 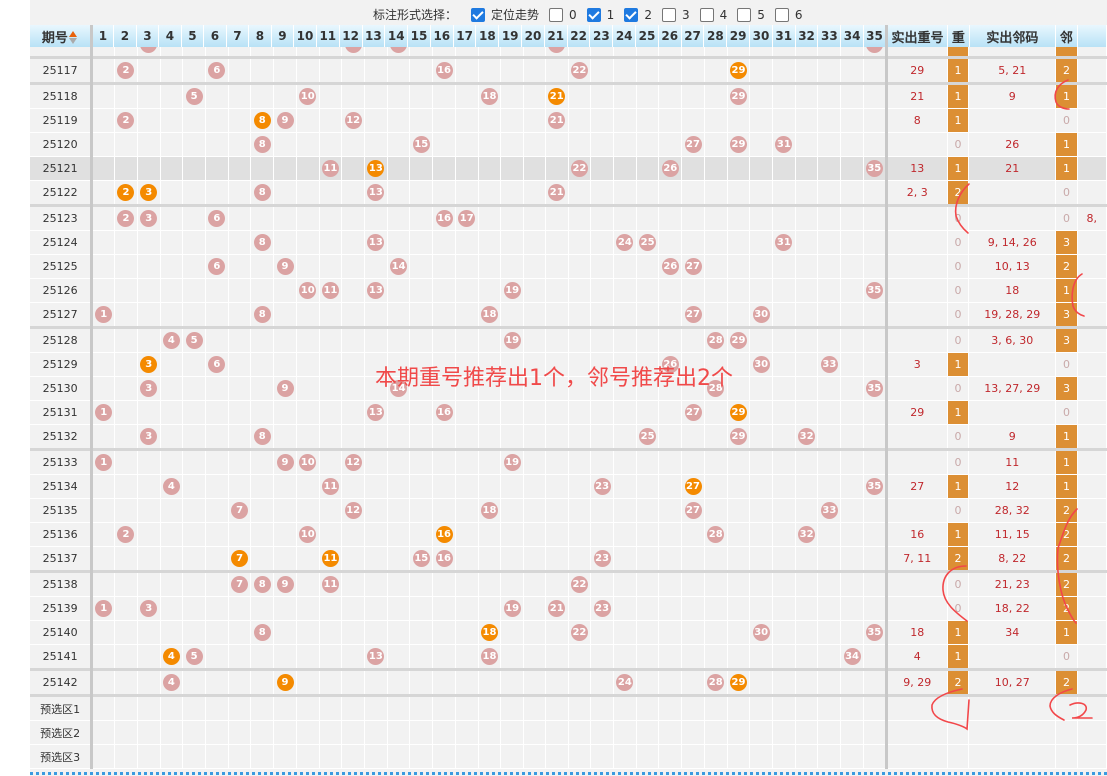 What do you see at coordinates (478, 14) in the screenshot?
I see `option-checkbox-trend` at bounding box center [478, 14].